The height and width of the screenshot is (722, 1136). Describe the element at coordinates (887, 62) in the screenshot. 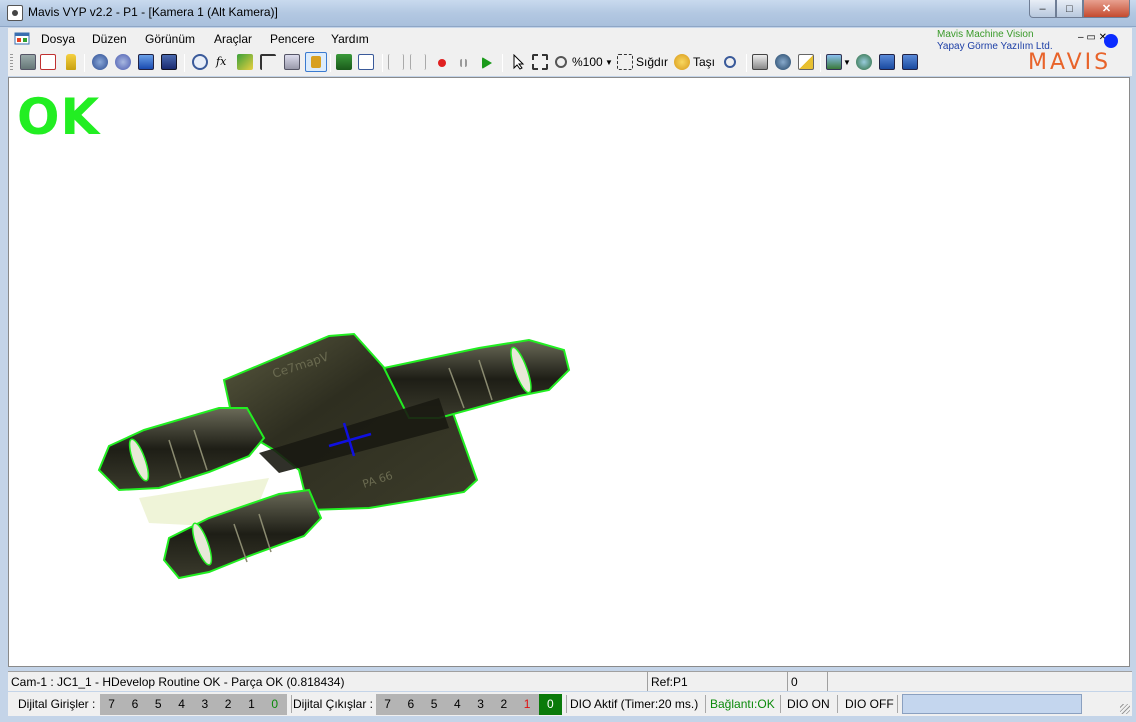

I see `export-icon` at that location.